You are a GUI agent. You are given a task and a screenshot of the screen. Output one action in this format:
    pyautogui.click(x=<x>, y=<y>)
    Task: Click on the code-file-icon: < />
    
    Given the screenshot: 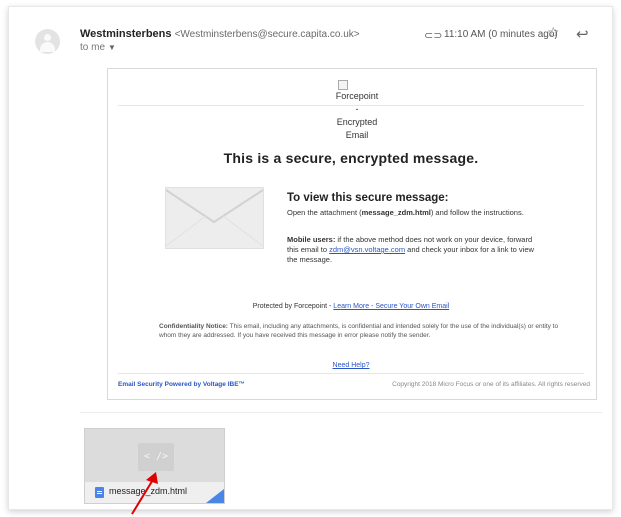 What is the action you would take?
    pyautogui.click(x=156, y=457)
    